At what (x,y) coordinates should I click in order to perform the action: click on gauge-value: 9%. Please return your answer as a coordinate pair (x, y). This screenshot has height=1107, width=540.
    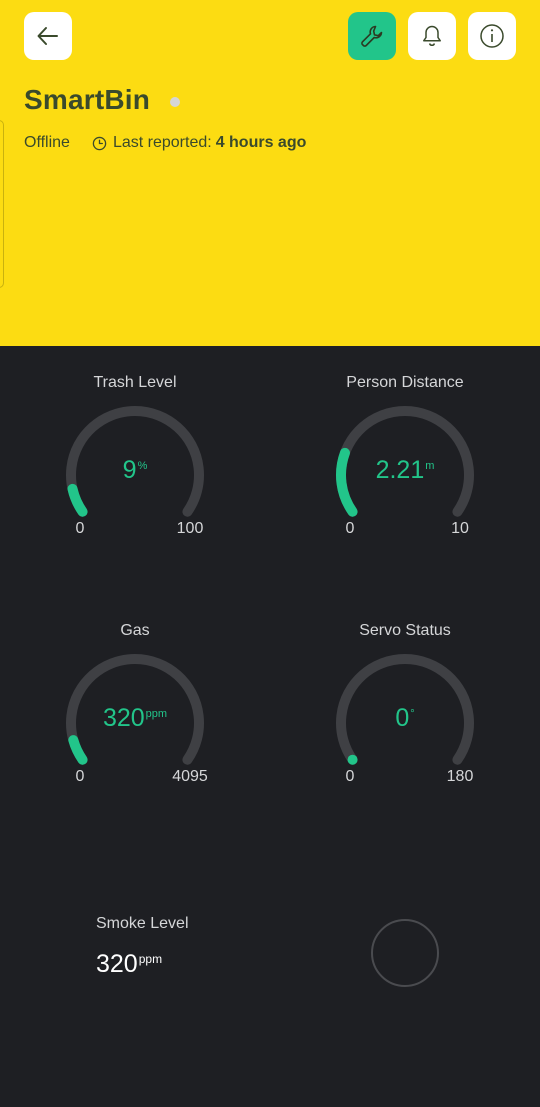
    Looking at the image, I should click on (135, 470).